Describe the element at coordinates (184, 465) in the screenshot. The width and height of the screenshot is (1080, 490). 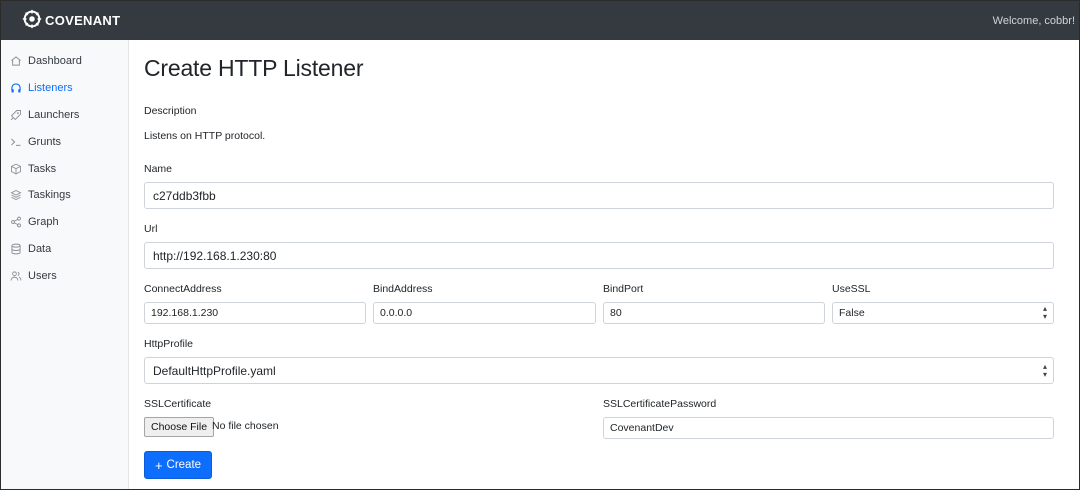
I see `create-button-label: Create` at that location.